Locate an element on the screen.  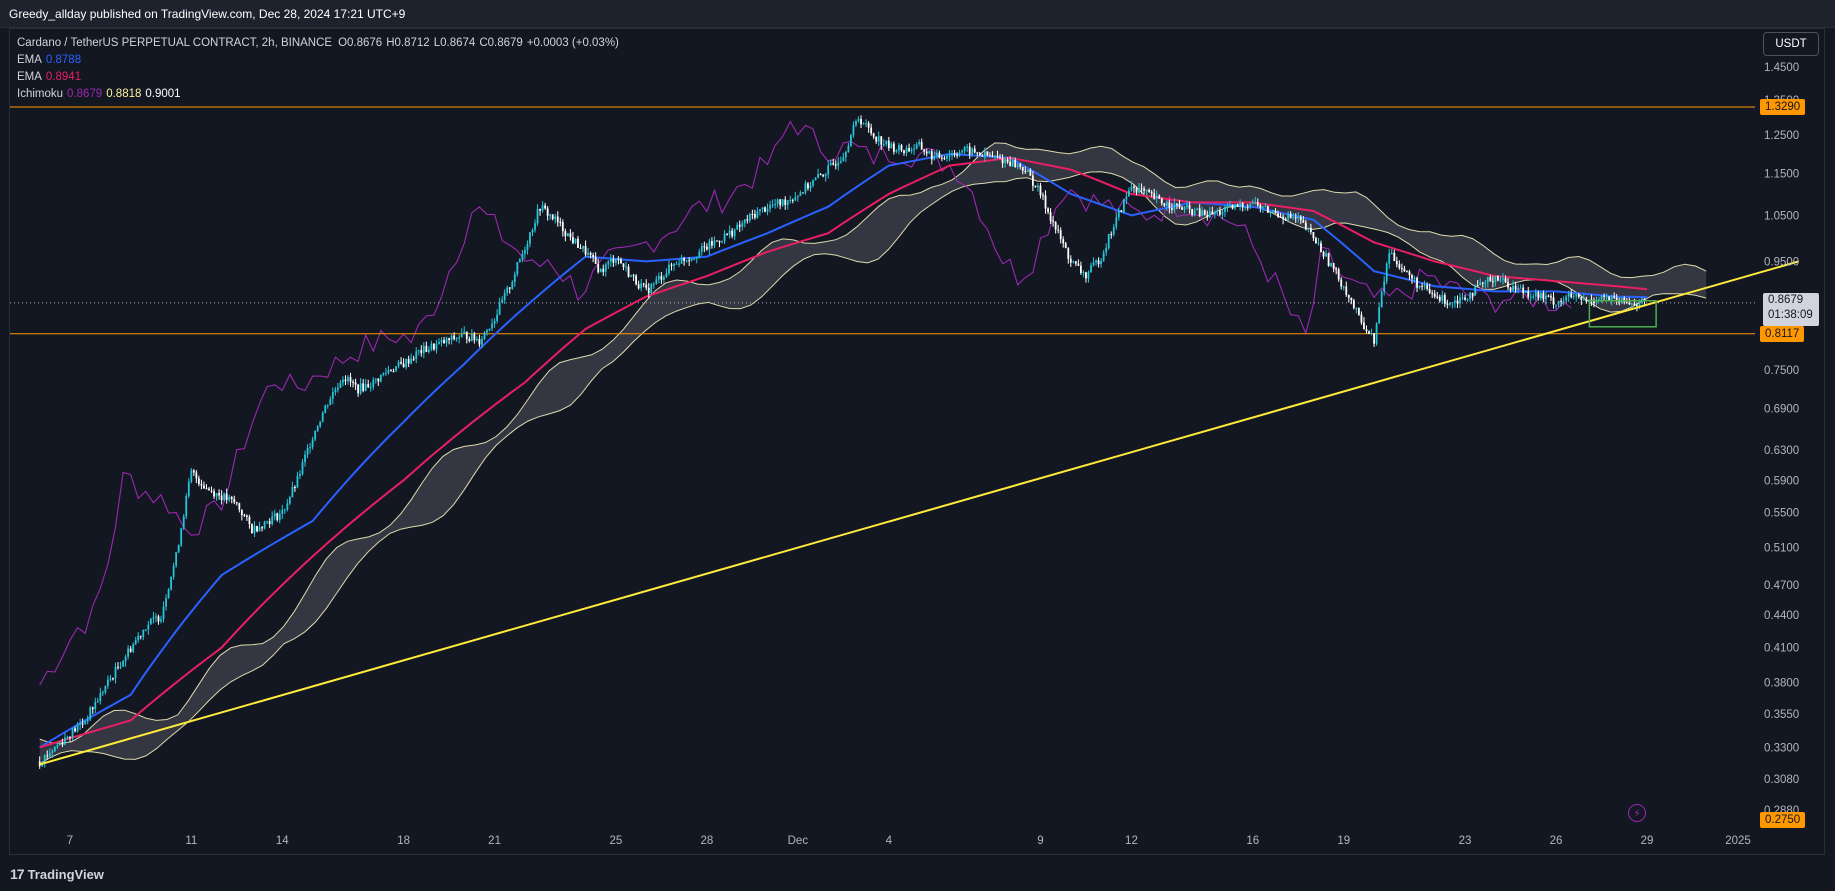
price-axis-tick: 0.3800 is located at coordinates (1781, 684).